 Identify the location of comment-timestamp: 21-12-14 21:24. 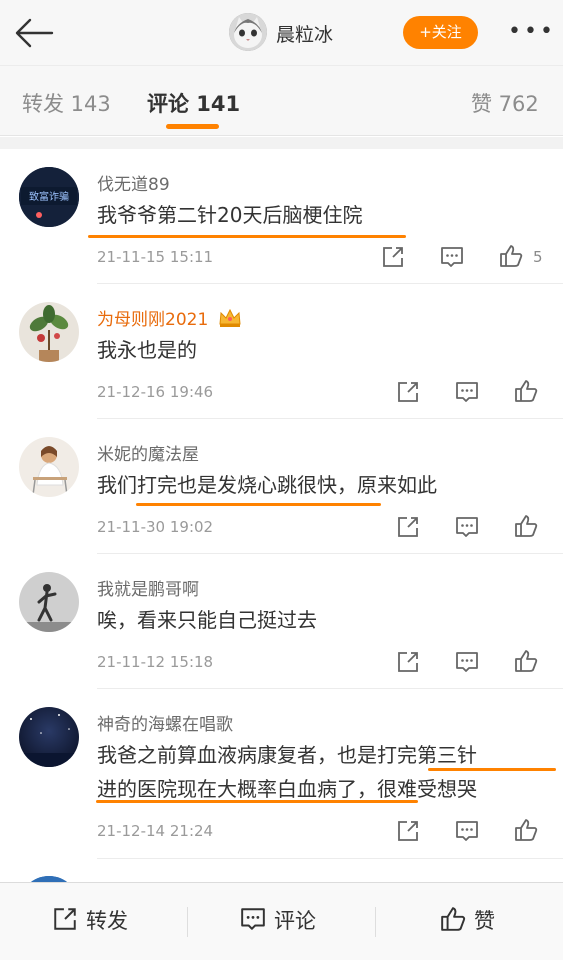
(155, 831).